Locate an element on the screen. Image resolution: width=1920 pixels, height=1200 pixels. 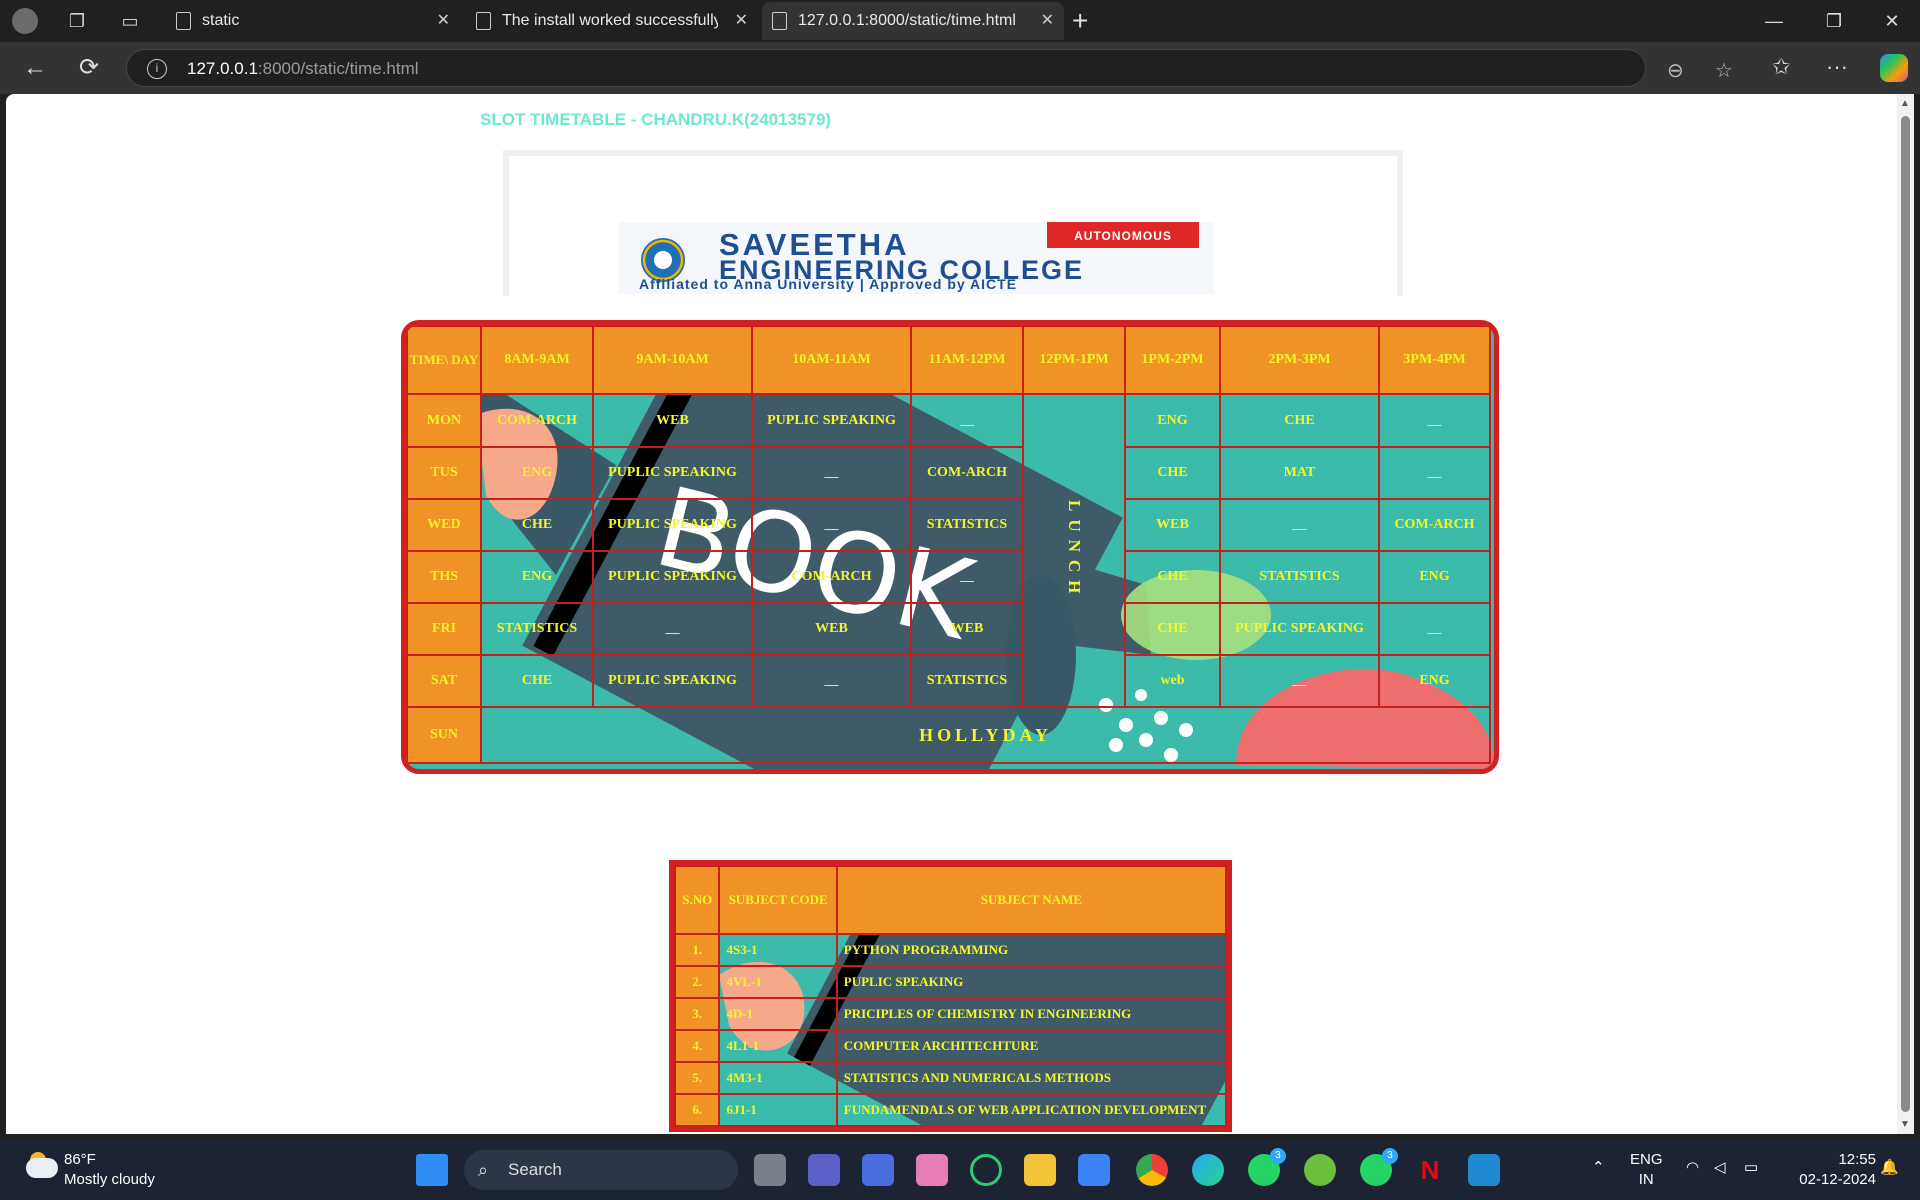
sno-cell: 5. is located at coordinates (697, 1078).